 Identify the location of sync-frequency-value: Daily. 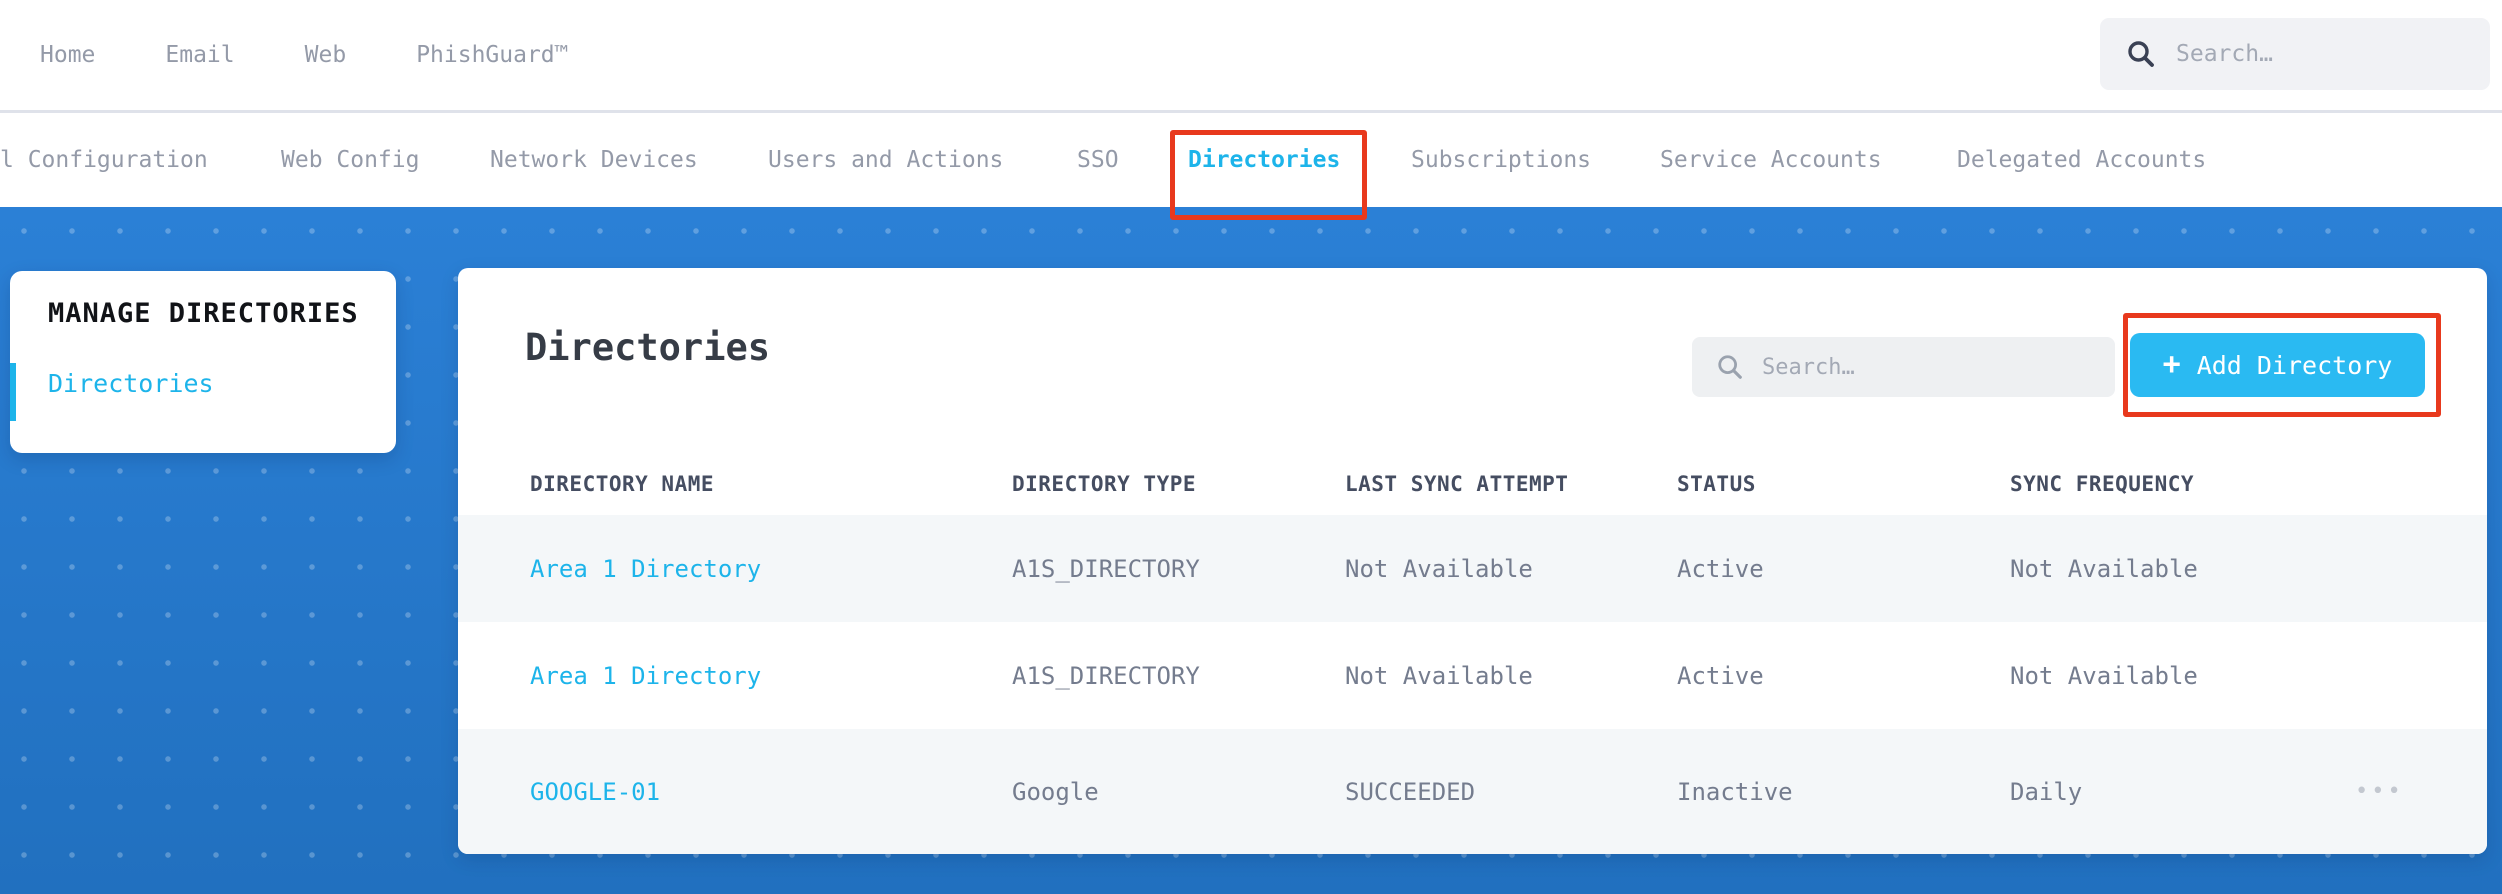
(2046, 791).